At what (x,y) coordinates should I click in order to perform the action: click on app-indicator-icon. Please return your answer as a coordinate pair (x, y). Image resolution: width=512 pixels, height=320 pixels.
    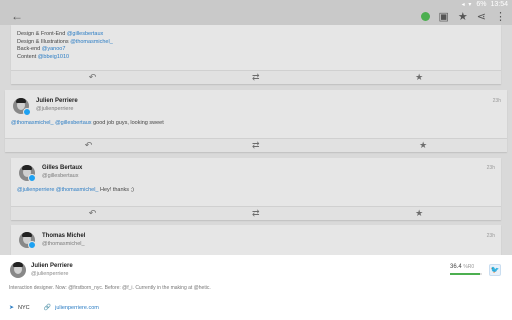
    Looking at the image, I should click on (425, 16).